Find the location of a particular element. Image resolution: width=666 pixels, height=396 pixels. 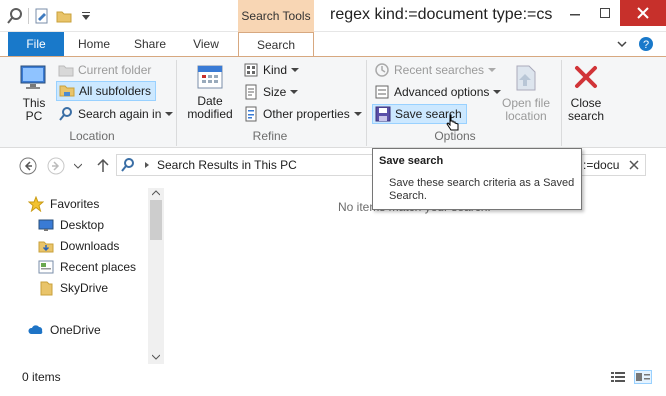

status-bar is located at coordinates (333, 381).